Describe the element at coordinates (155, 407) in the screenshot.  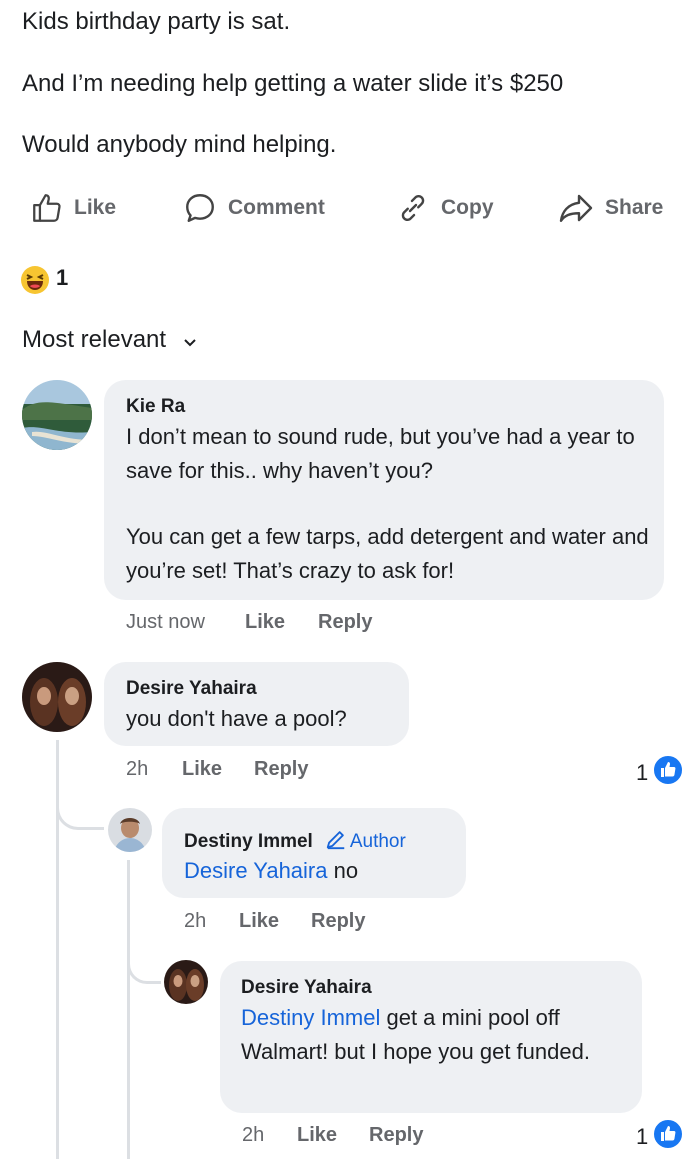
I see `comment-author: Kie Ra` at that location.